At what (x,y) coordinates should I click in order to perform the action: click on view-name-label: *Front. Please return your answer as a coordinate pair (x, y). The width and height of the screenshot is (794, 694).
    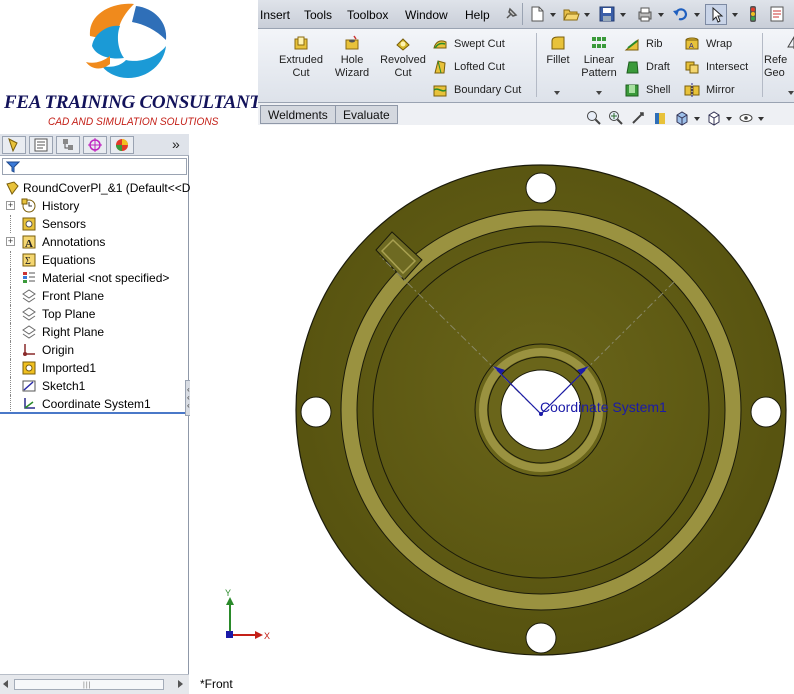
    Looking at the image, I should click on (216, 684).